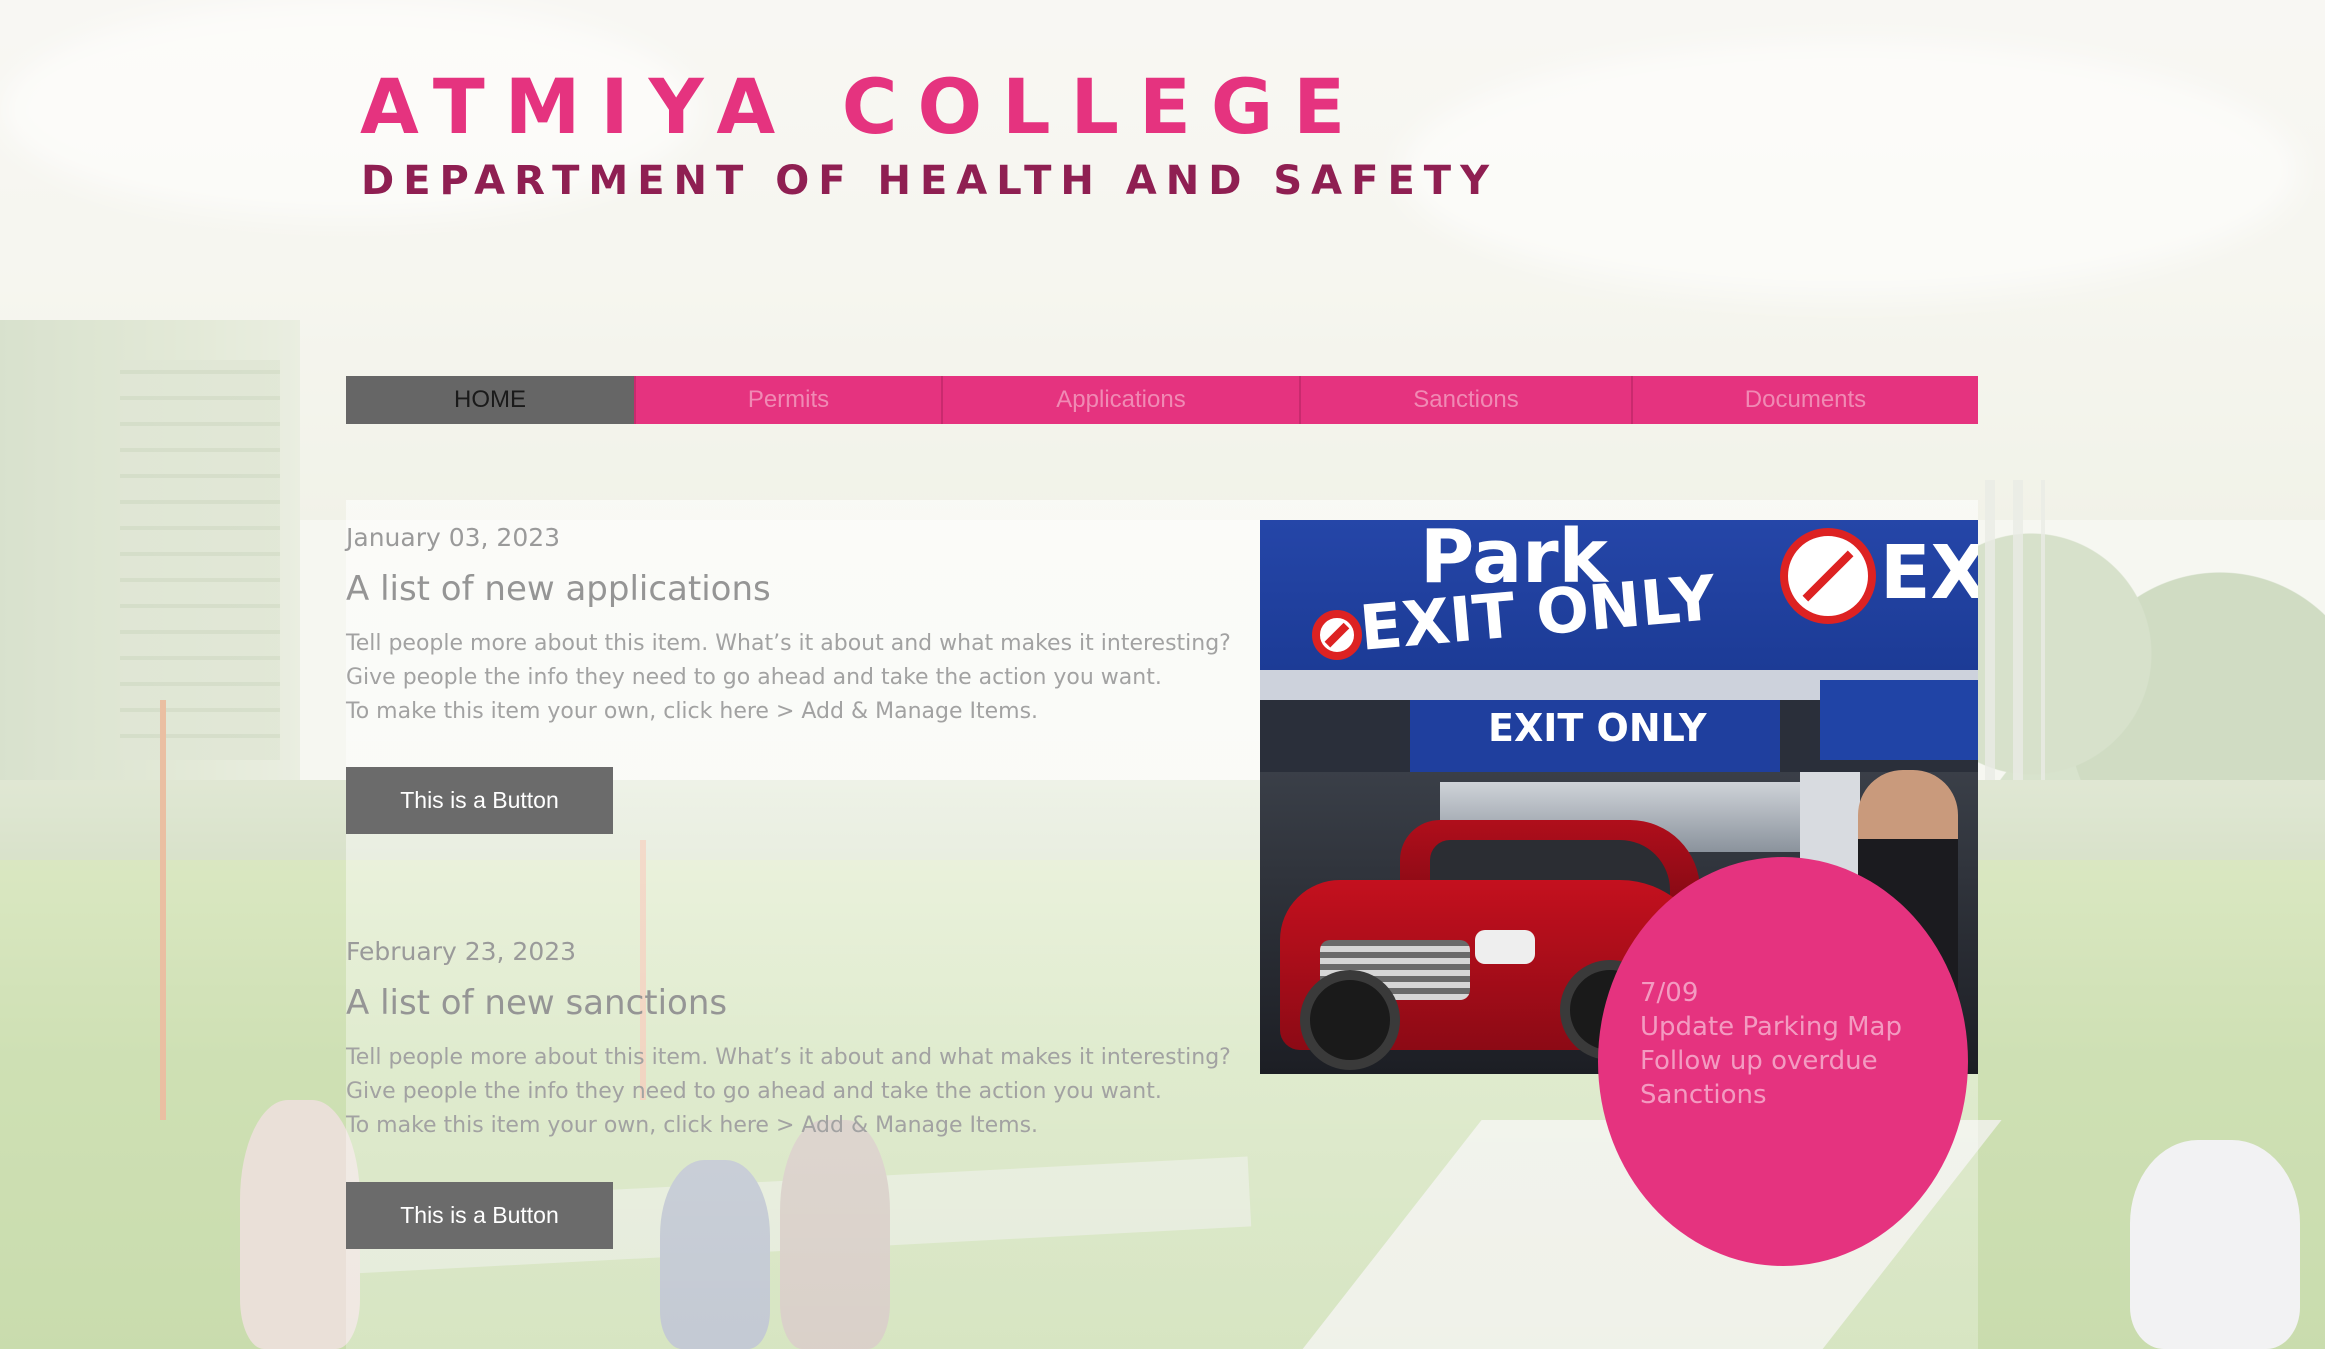 Image resolution: width=2325 pixels, height=1349 pixels. I want to click on sign-right-text: EX, so click(1929, 573).